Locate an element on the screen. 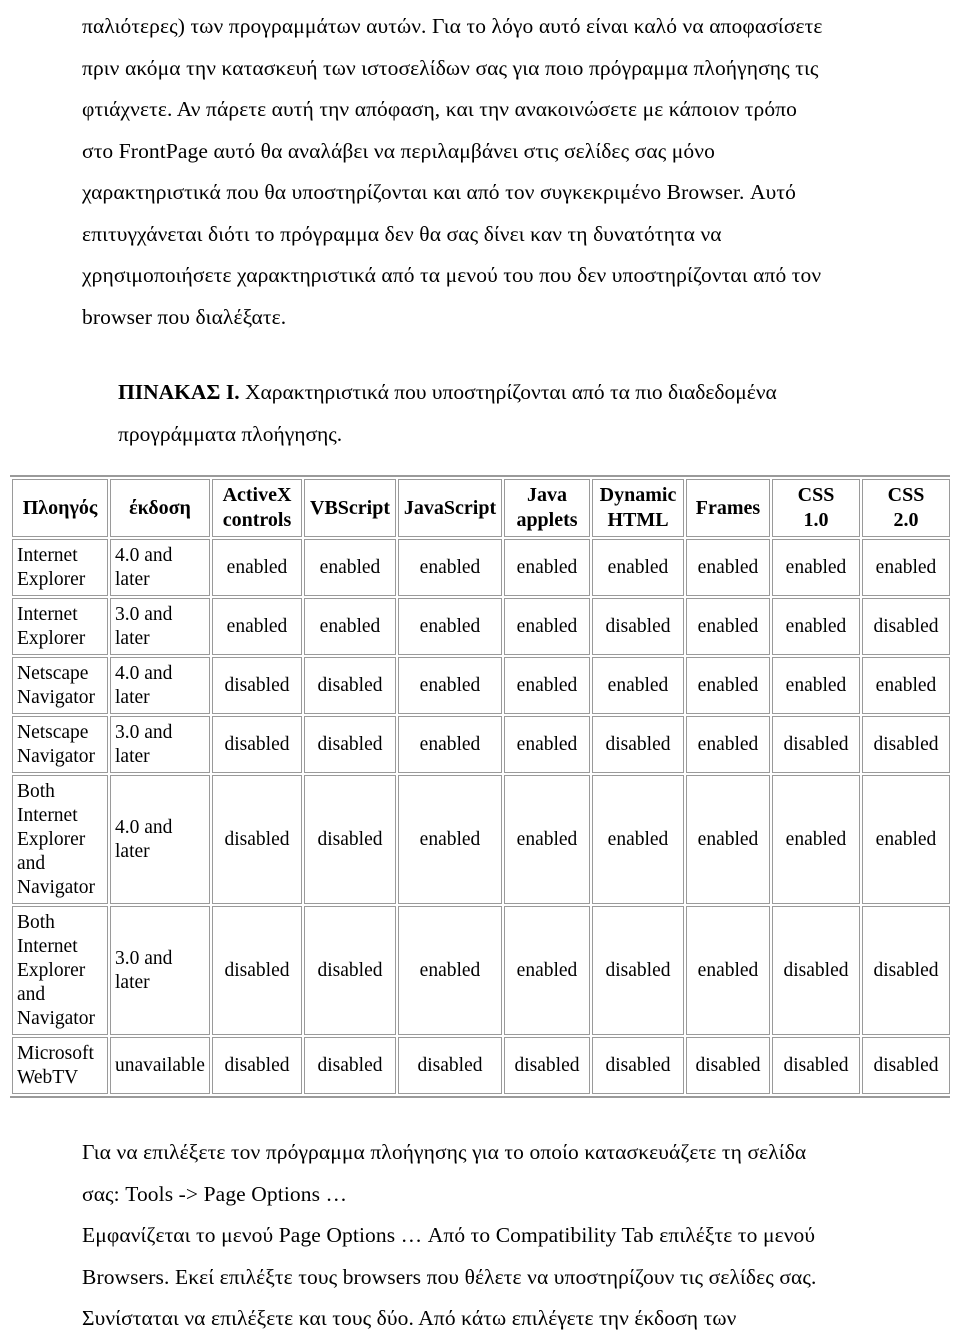 The width and height of the screenshot is (960, 1340). column-header-activex-controls: ActiveX controls is located at coordinates (257, 508).